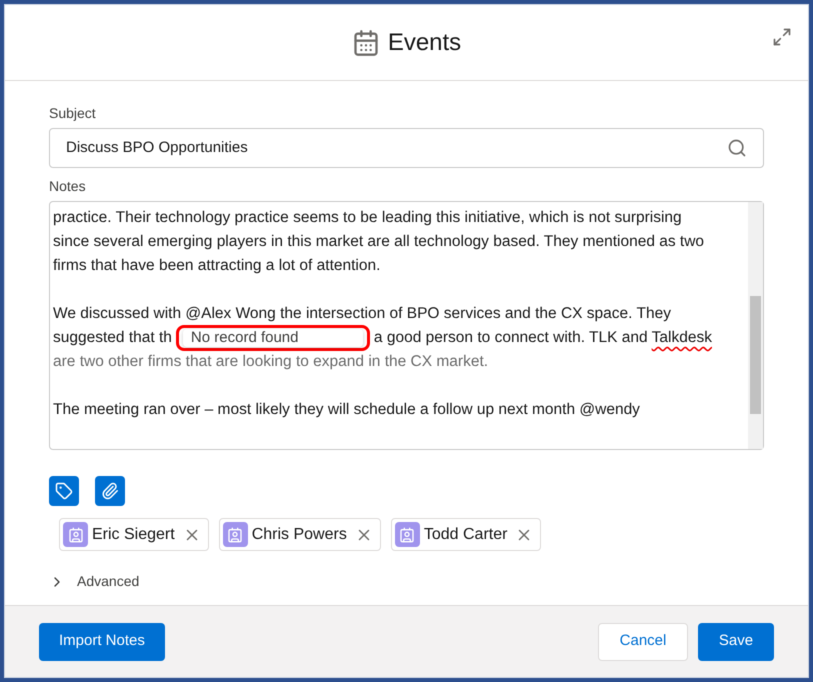  I want to click on contact-name: Eric Siegert, so click(133, 534).